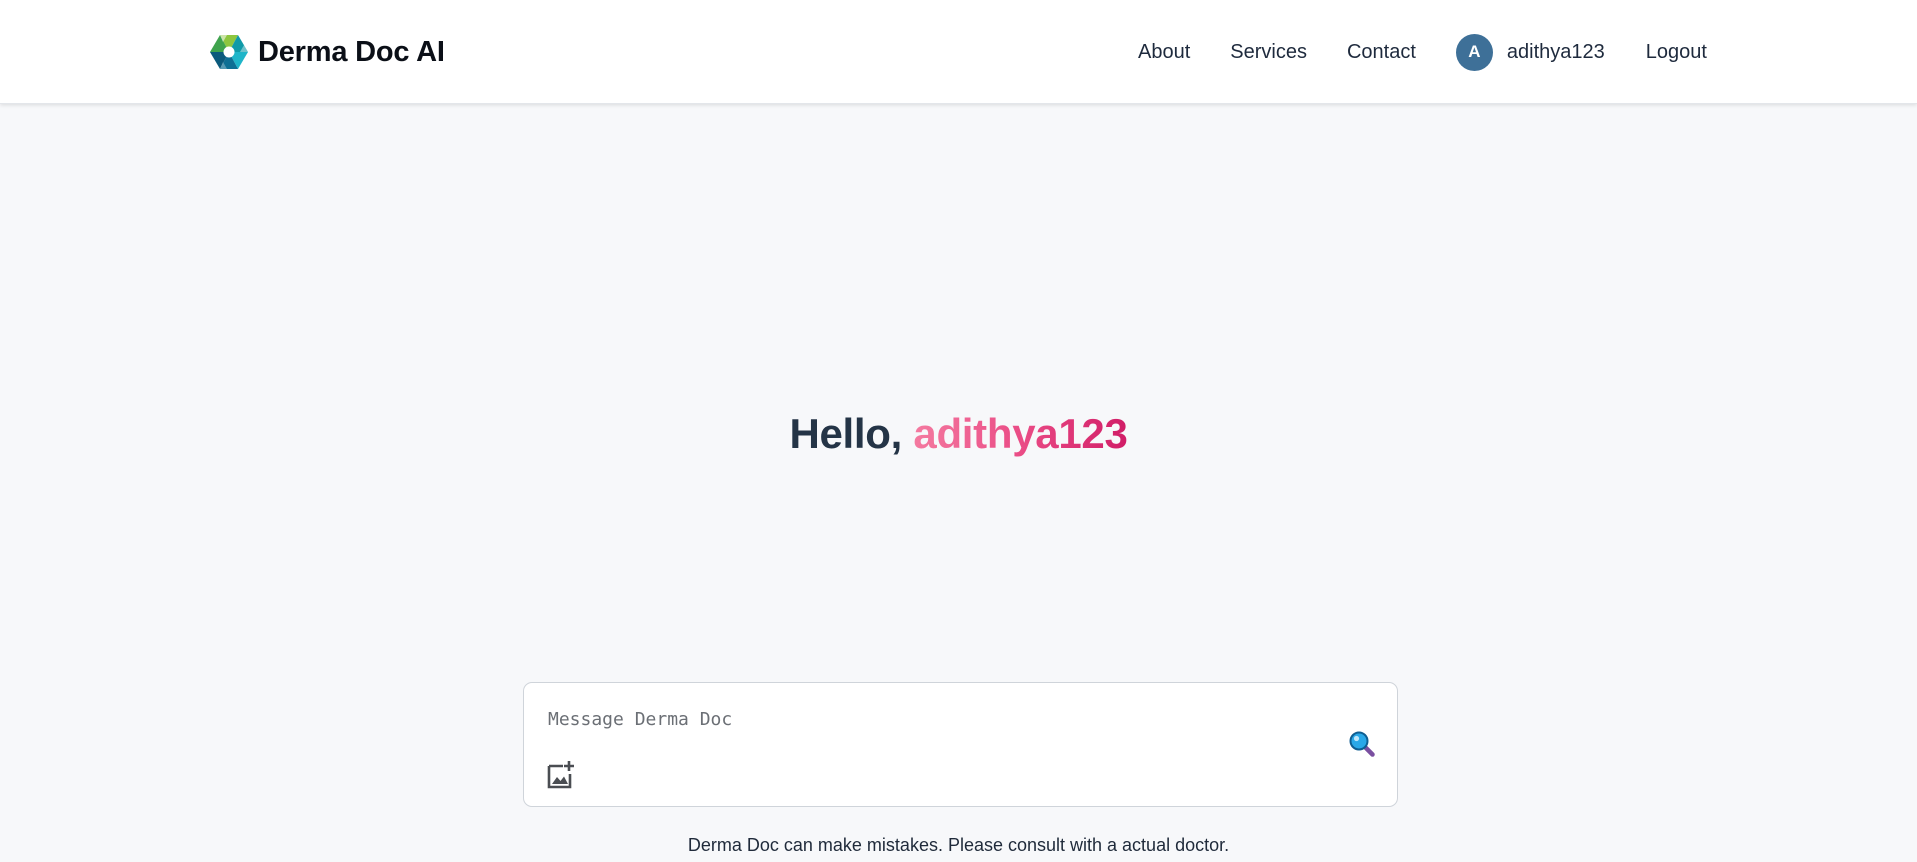 The height and width of the screenshot is (862, 1917). I want to click on greeting-prefix: Hello,, so click(851, 433).